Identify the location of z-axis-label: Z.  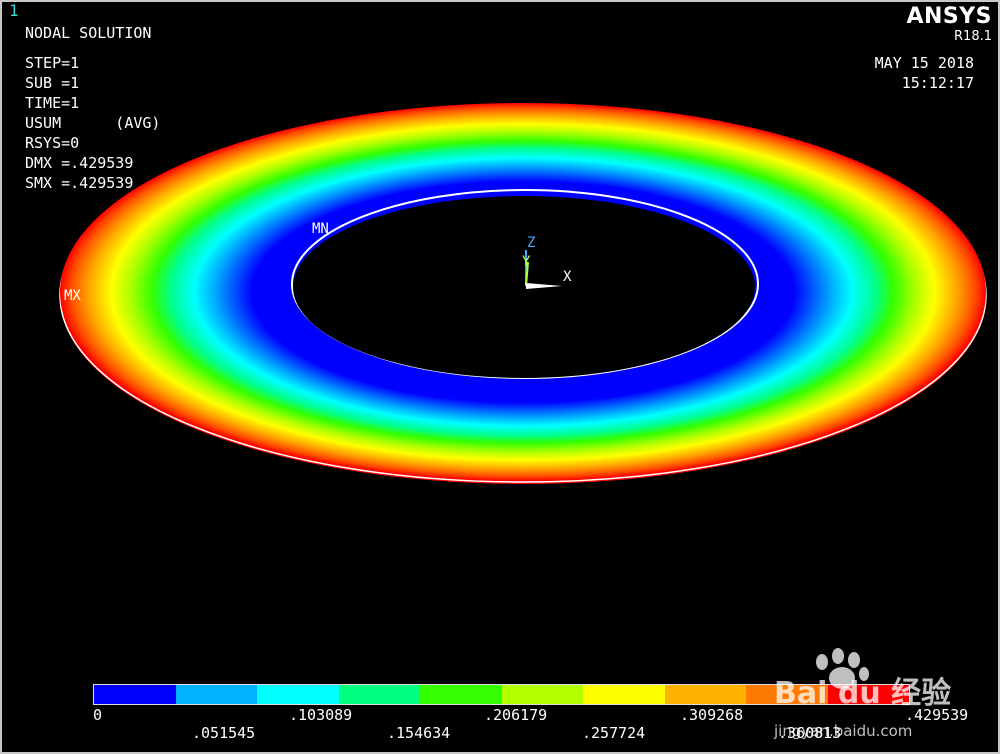
(531, 243).